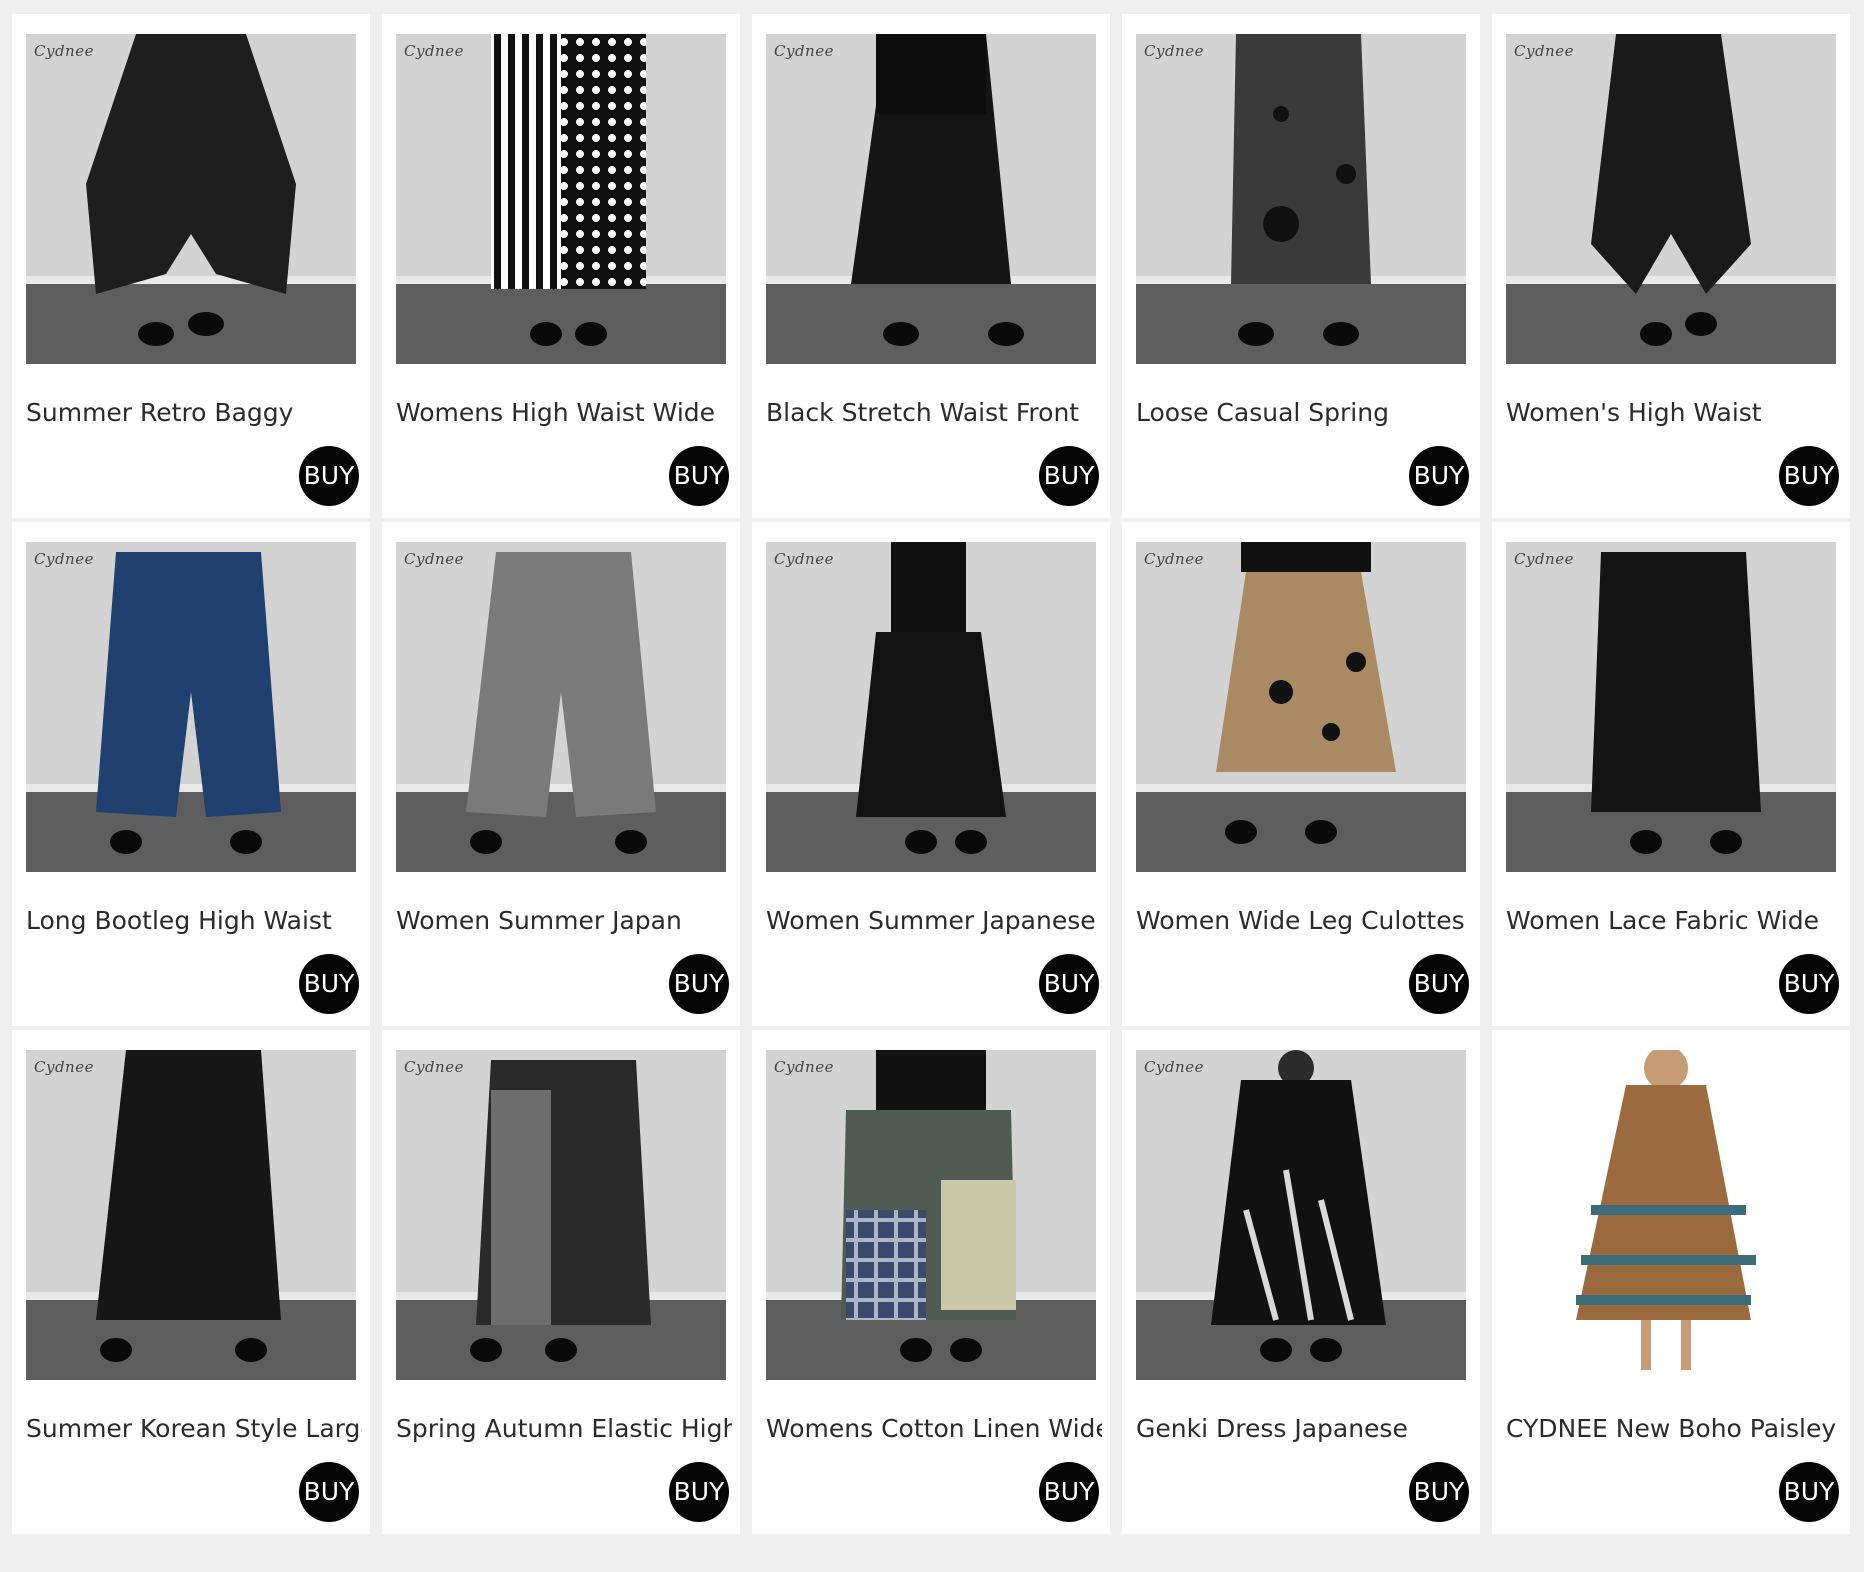 Image resolution: width=1864 pixels, height=1572 pixels. I want to click on product-image, so click(1671, 1215).